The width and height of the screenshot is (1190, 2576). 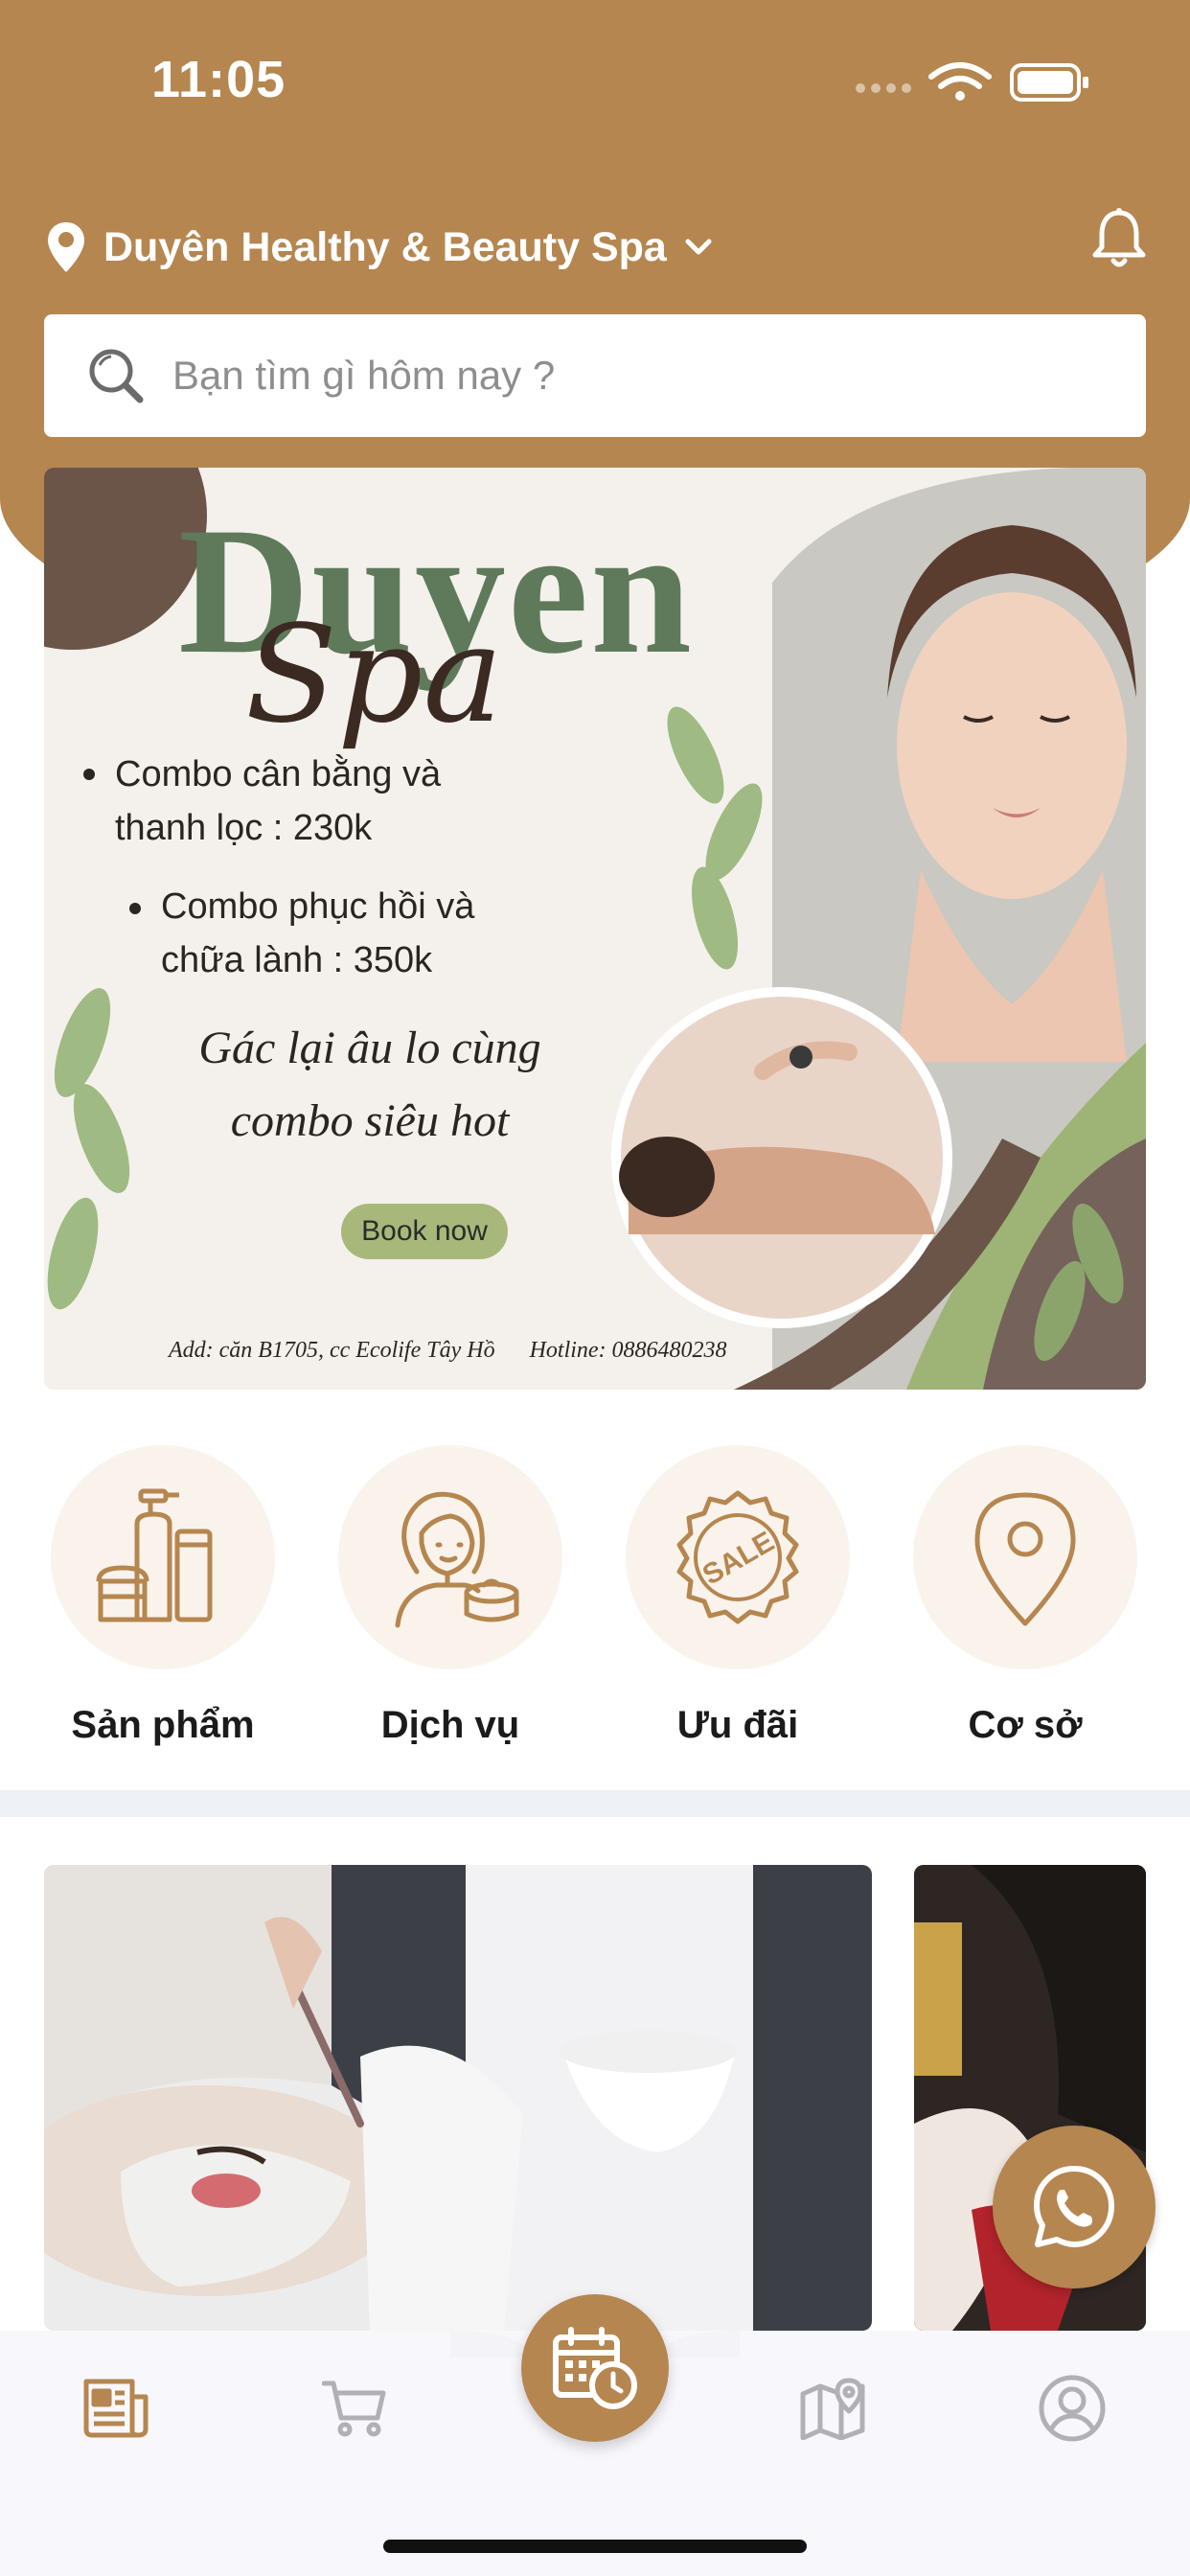 I want to click on wifi-icon, so click(x=960, y=75).